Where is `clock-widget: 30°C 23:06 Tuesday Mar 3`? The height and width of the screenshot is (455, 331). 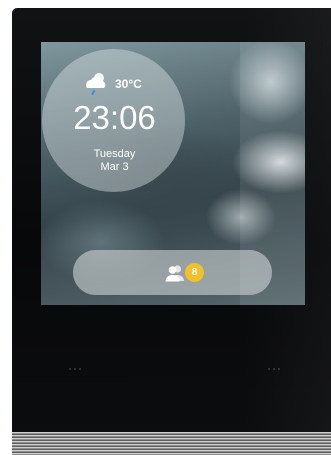
clock-widget: 30°C 23:06 Tuesday Mar 3 is located at coordinates (113, 120).